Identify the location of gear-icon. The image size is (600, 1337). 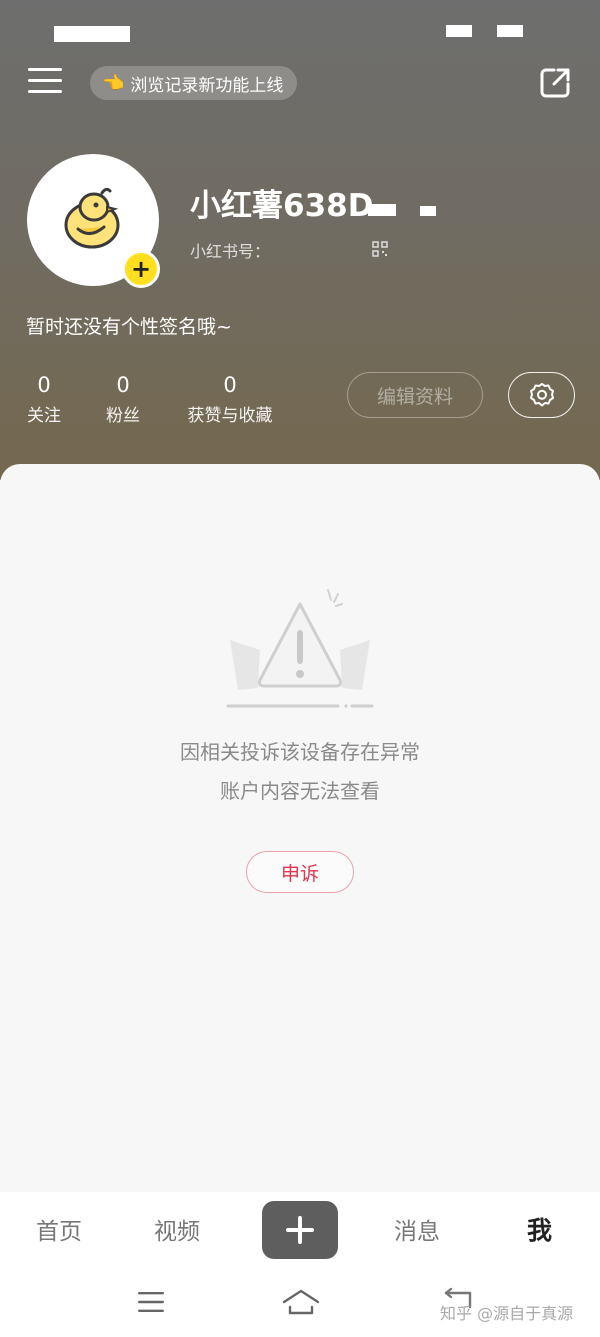
(541, 395).